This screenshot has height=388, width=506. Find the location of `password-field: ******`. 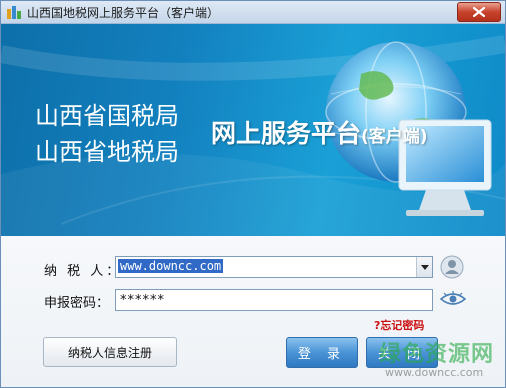

password-field: ****** is located at coordinates (274, 300).